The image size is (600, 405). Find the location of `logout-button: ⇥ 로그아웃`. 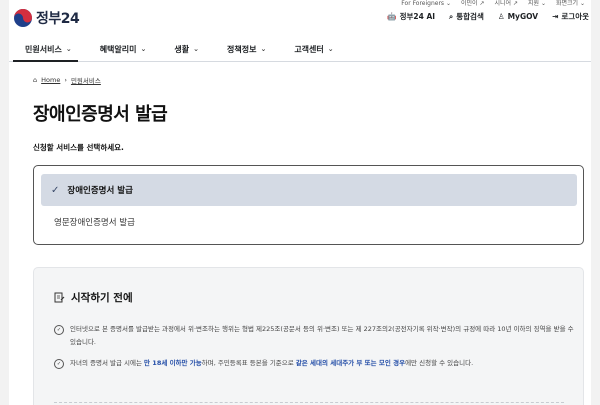

logout-button: ⇥ 로그아웃 is located at coordinates (570, 16).